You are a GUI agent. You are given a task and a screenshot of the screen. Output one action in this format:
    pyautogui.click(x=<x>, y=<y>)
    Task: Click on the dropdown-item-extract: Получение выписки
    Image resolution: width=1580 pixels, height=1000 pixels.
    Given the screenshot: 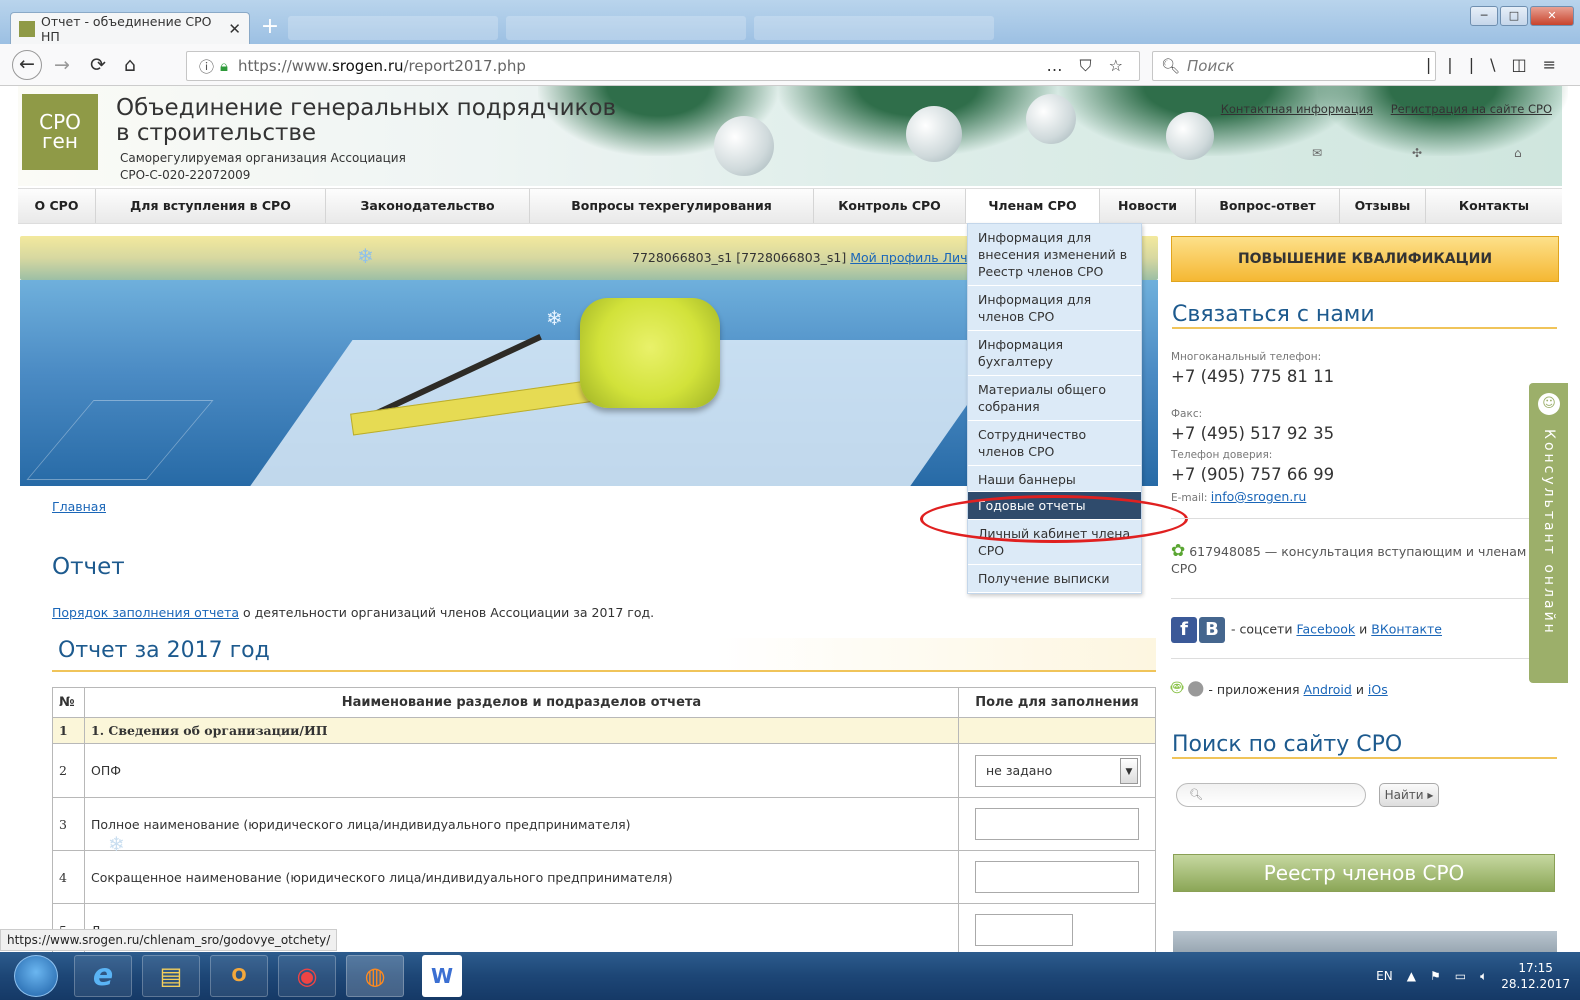 What is the action you would take?
    pyautogui.click(x=1054, y=579)
    